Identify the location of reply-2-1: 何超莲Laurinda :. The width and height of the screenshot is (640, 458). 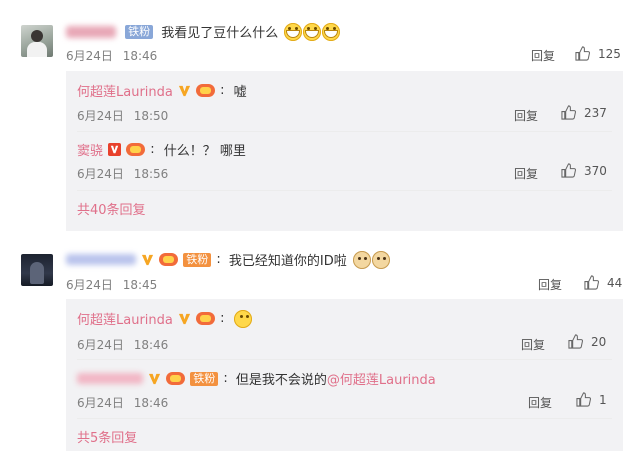
(164, 318).